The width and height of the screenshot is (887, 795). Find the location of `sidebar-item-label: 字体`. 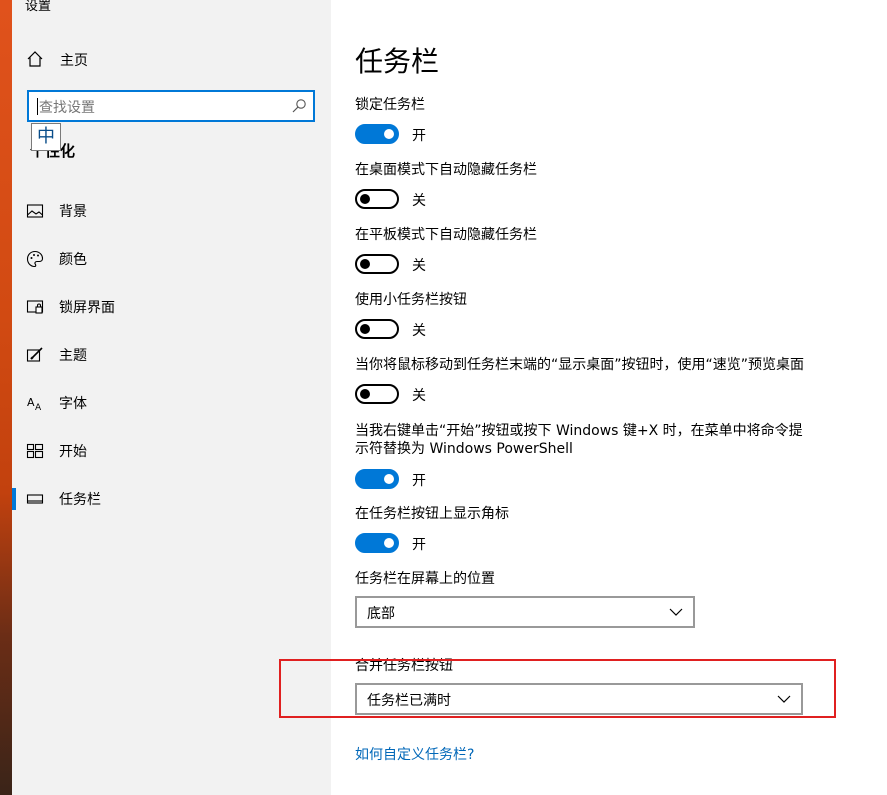

sidebar-item-label: 字体 is located at coordinates (73, 404).